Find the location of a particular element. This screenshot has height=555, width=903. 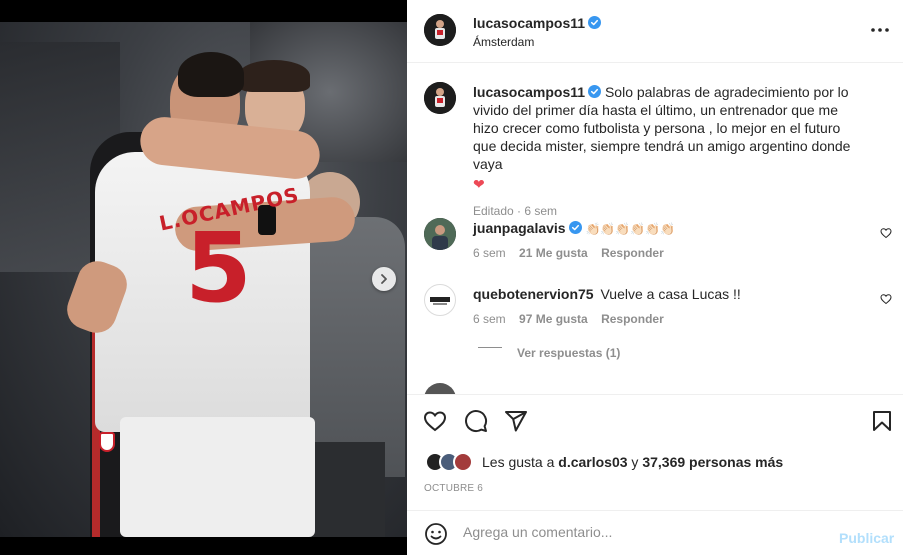

caption-username: lucasocampos11 is located at coordinates (529, 92).